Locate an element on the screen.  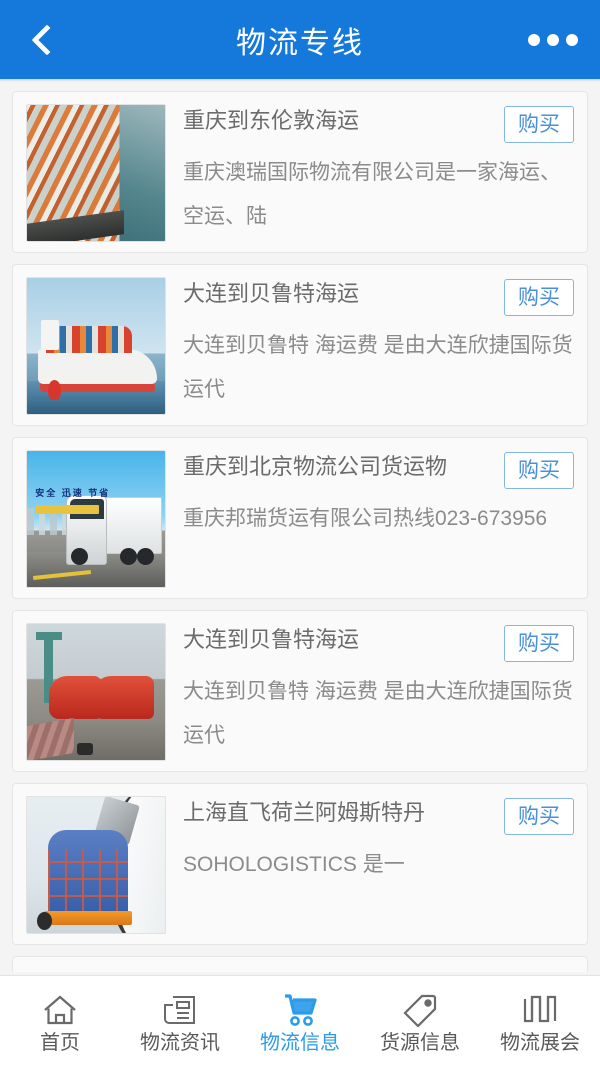
tab-supply-info: 货源信息 is located at coordinates (420, 1021).